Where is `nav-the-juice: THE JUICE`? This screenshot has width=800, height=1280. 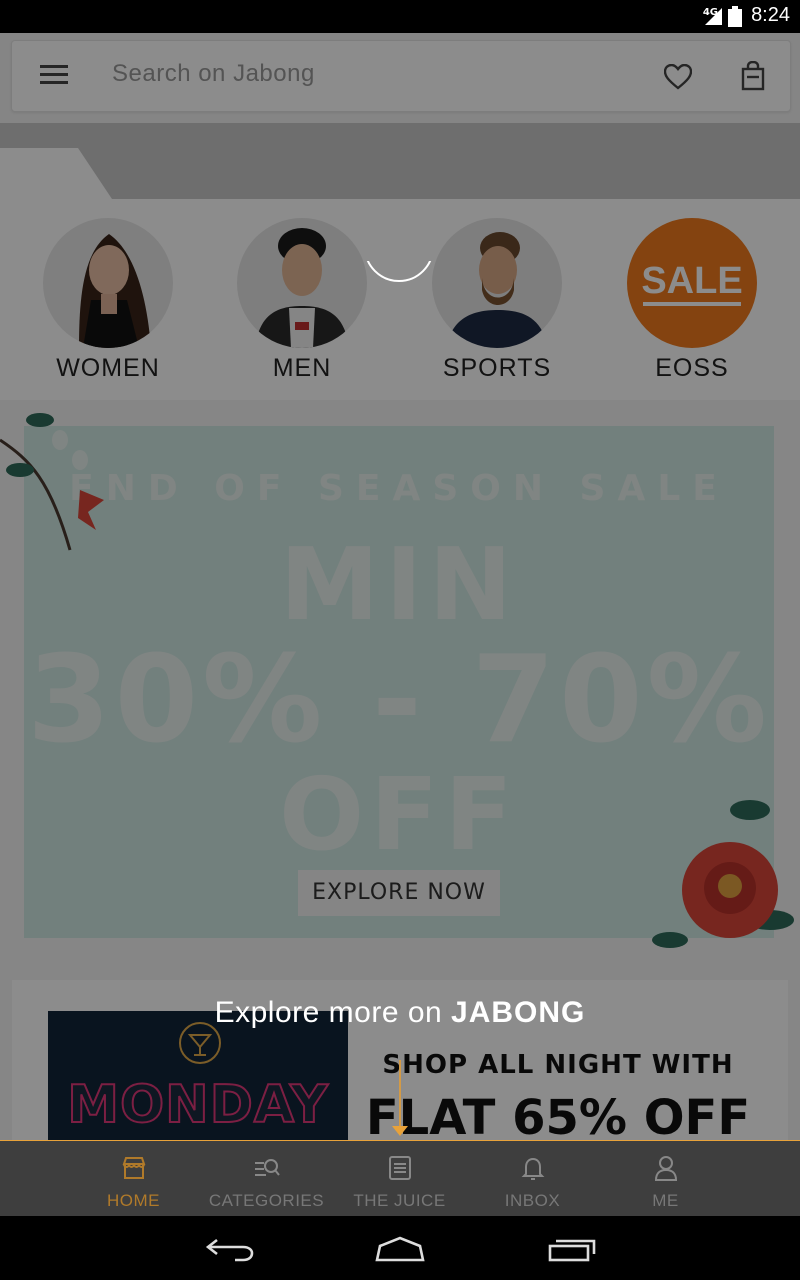
nav-the-juice: THE JUICE is located at coordinates (399, 1179).